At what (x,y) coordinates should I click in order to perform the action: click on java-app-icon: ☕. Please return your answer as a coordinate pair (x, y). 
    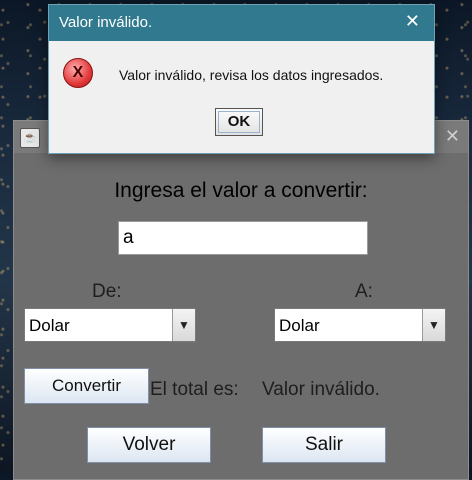
    Looking at the image, I should click on (30, 138).